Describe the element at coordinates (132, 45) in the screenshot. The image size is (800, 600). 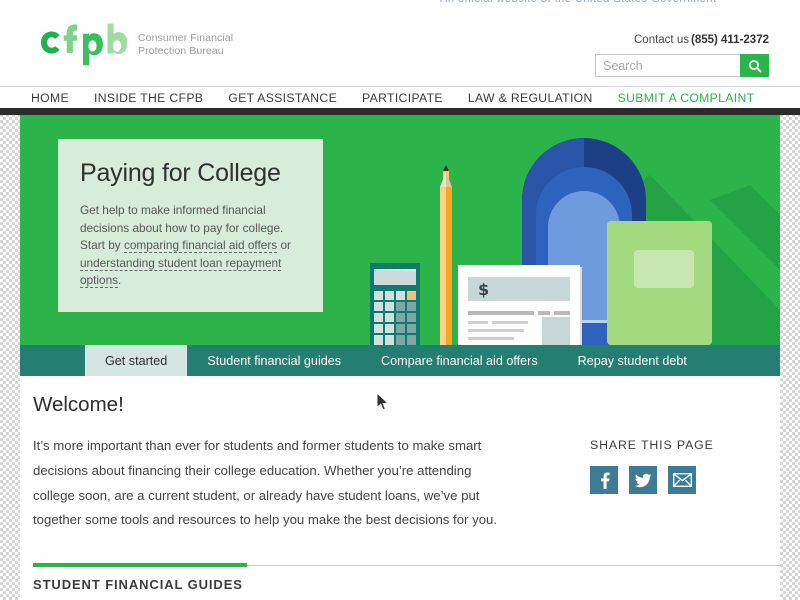
I see `site-logo: Consumer Financial Protection Bureau` at that location.